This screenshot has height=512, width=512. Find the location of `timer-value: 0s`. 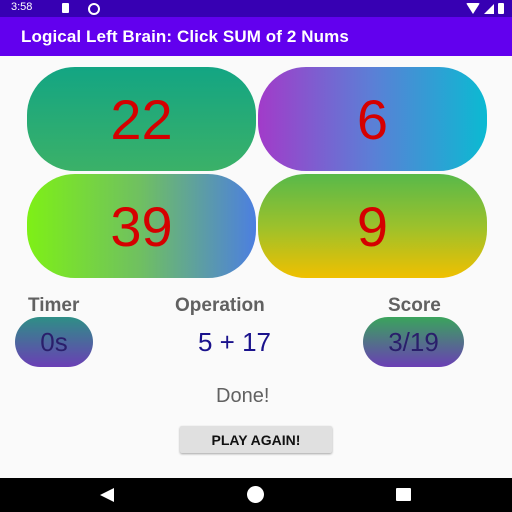

timer-value: 0s is located at coordinates (54, 342).